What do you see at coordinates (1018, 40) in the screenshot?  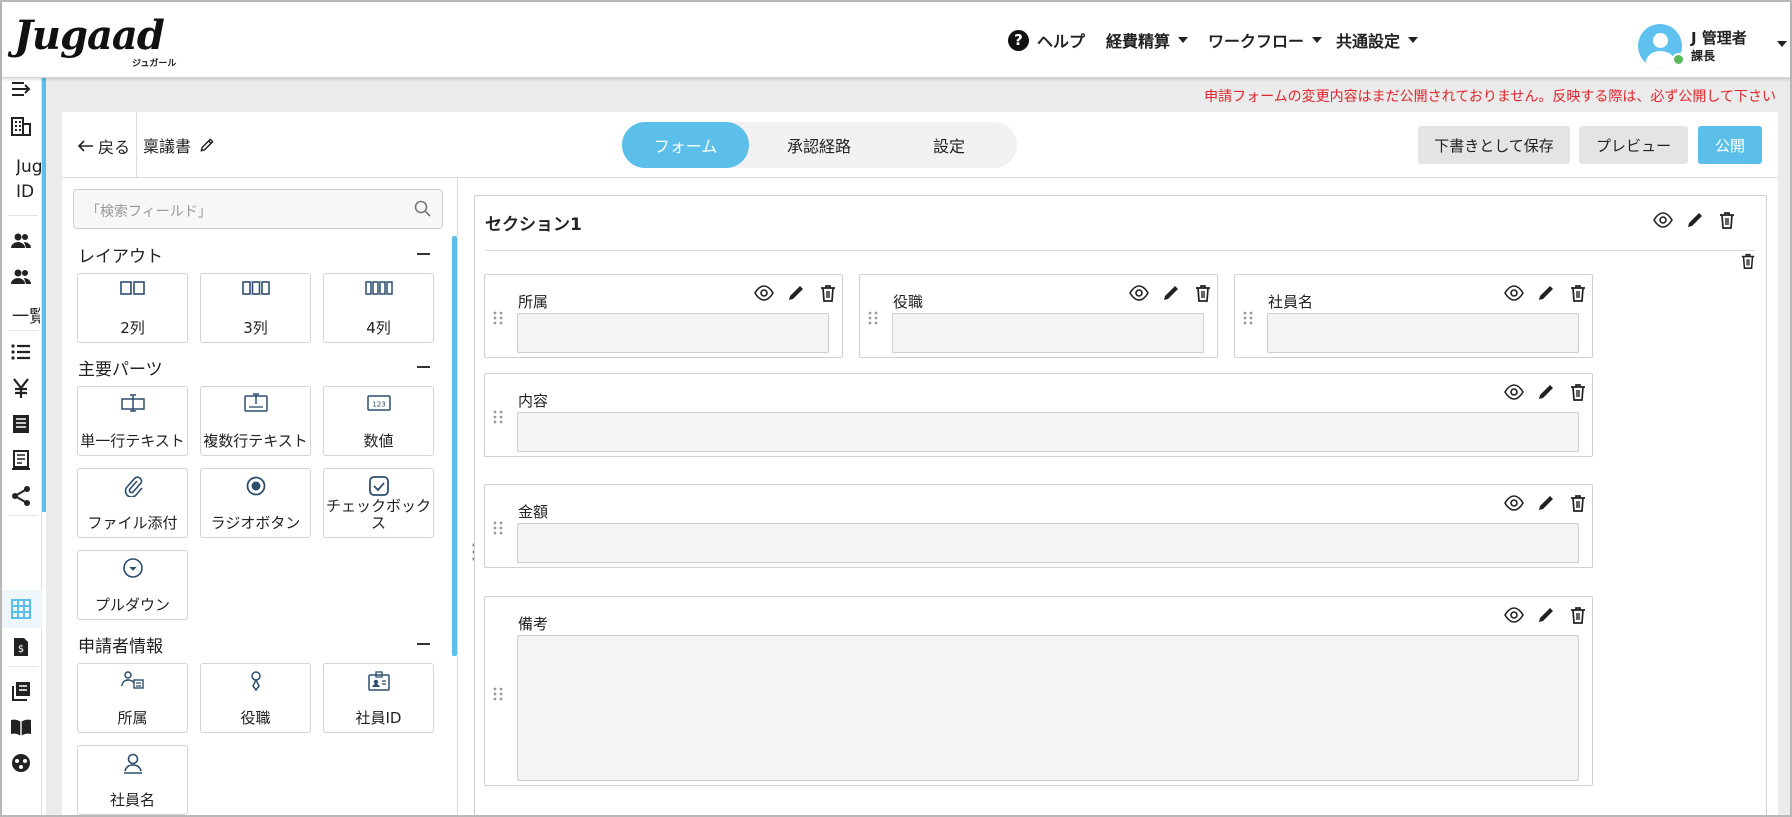 I see `help-icon: ?` at bounding box center [1018, 40].